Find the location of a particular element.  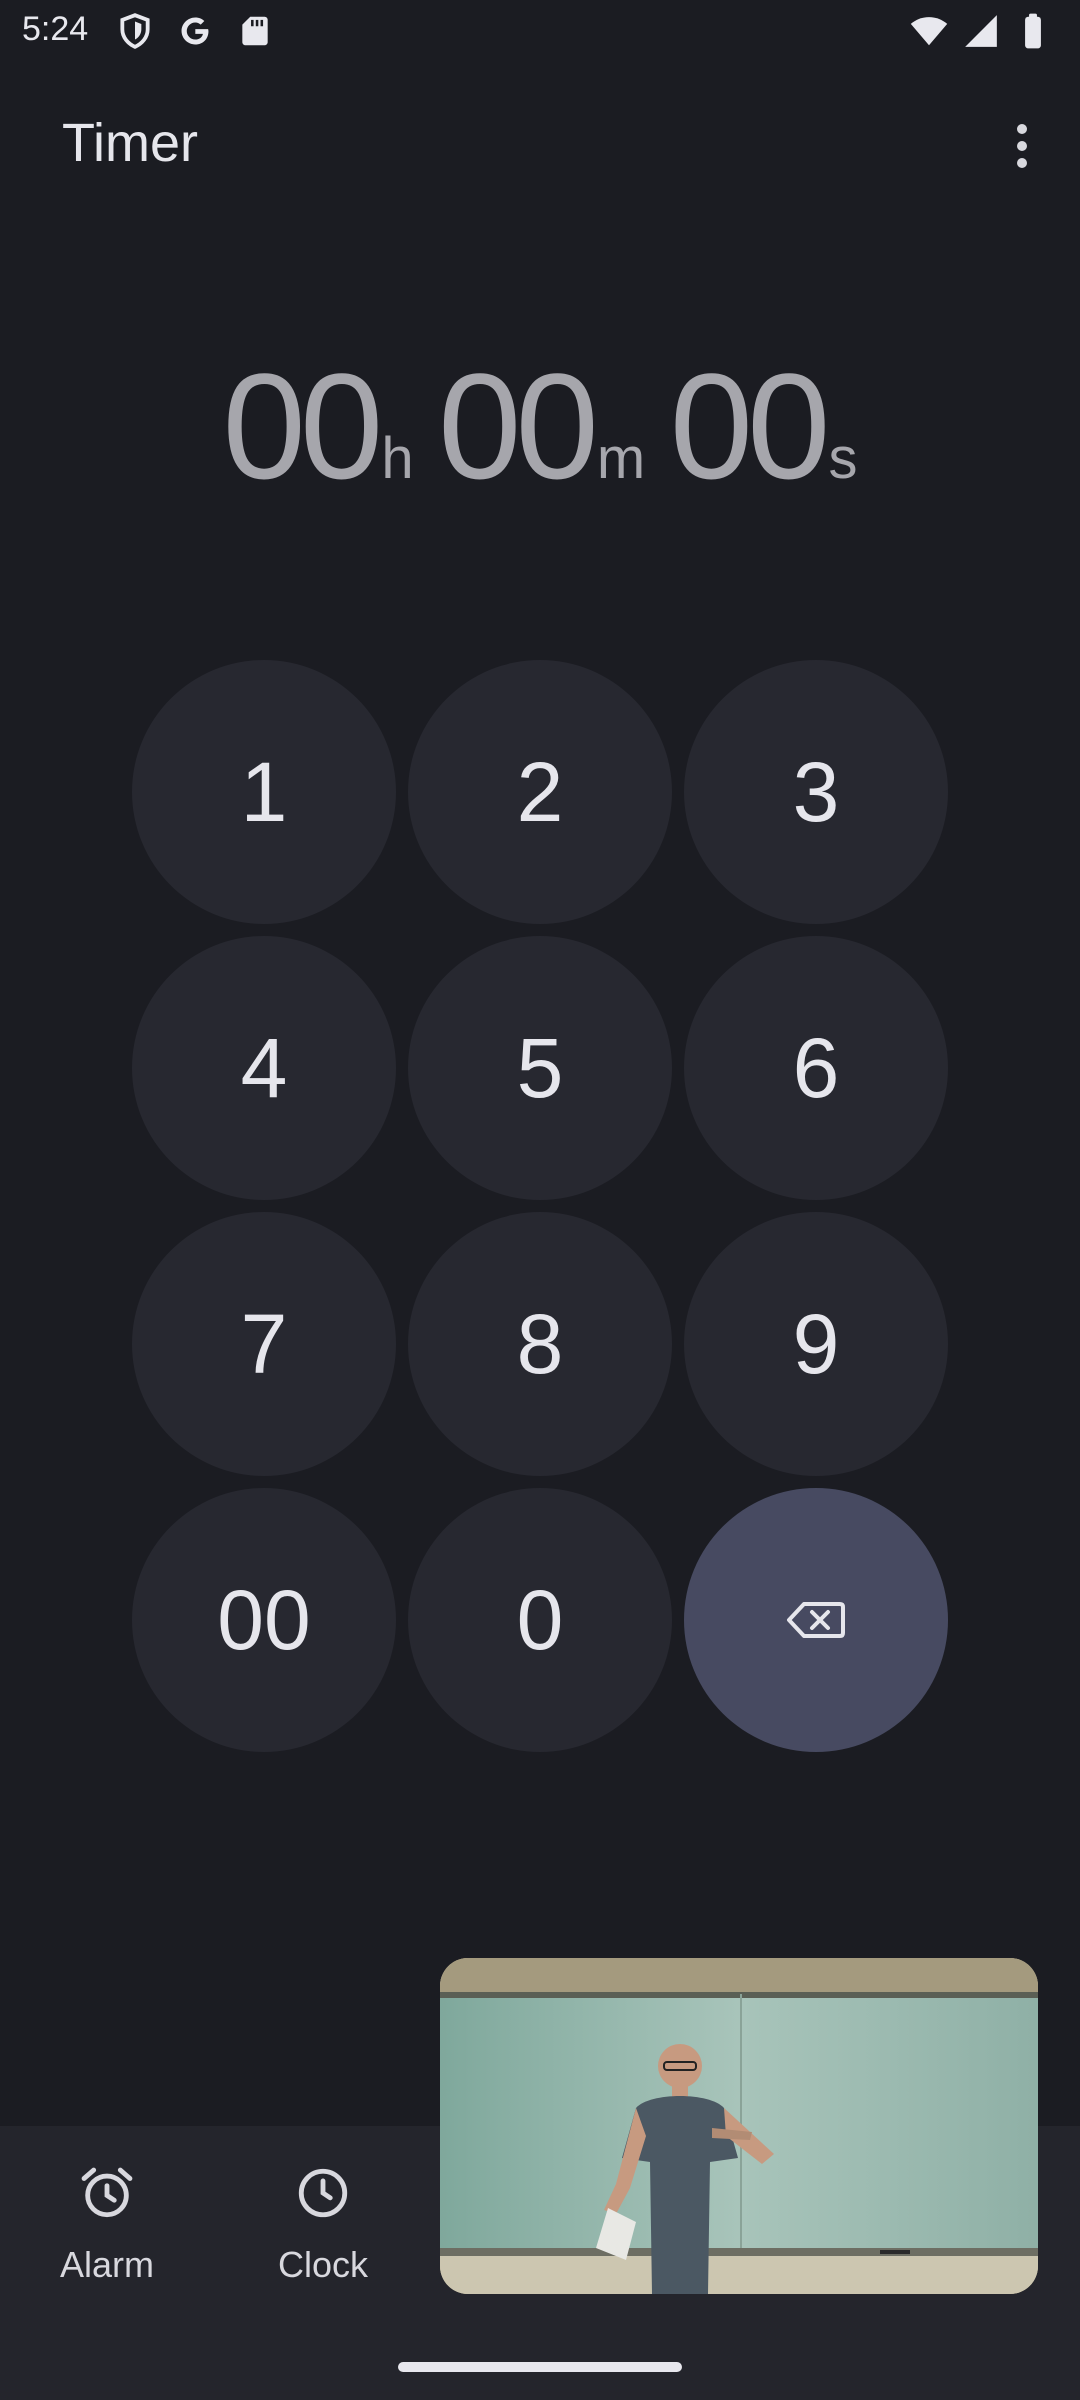

key-3: 3 is located at coordinates (816, 792).